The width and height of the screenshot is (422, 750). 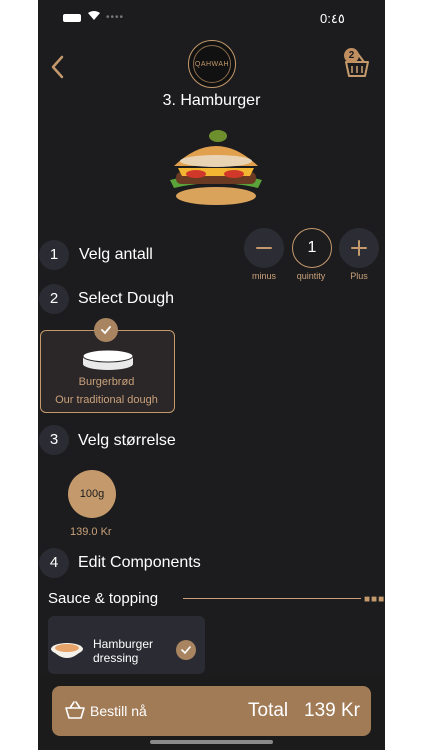 What do you see at coordinates (108, 359) in the screenshot?
I see `dough-icon` at bounding box center [108, 359].